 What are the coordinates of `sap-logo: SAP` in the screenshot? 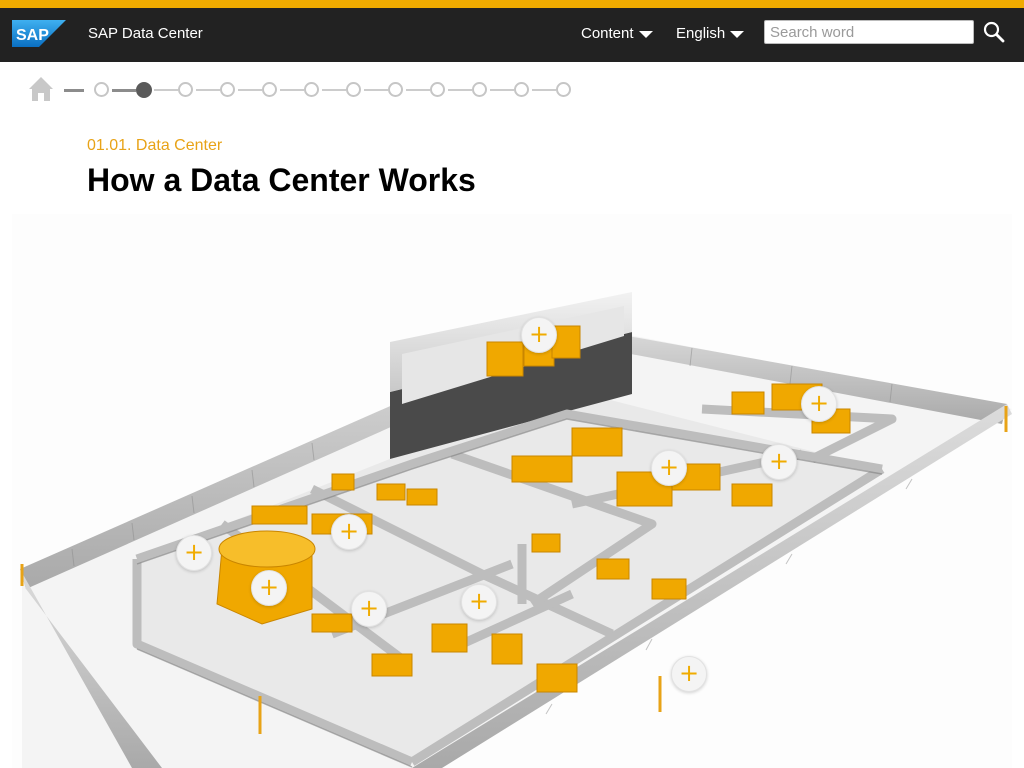 It's located at (39, 33).